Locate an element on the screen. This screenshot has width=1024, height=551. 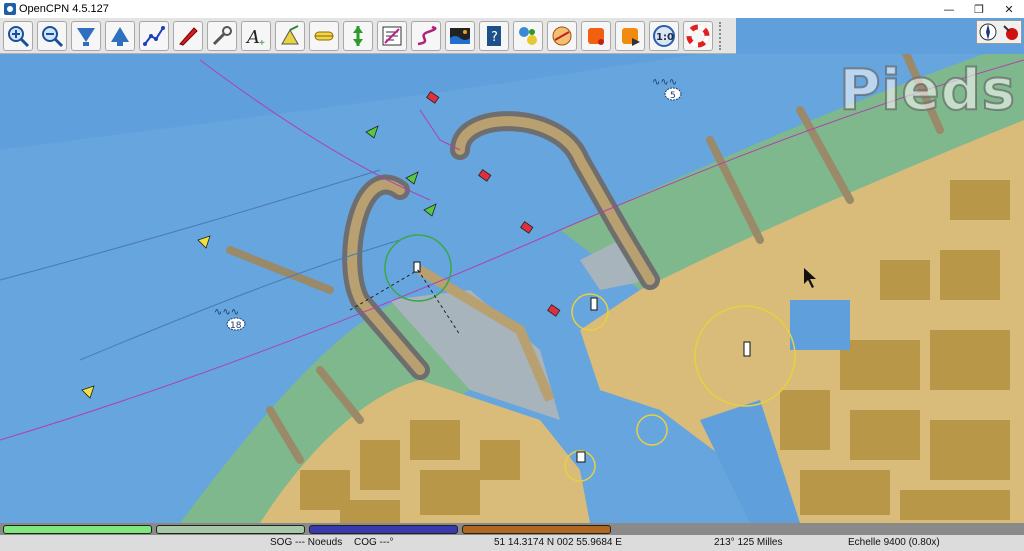
settings-wrench-icon is located at coordinates (222, 35).